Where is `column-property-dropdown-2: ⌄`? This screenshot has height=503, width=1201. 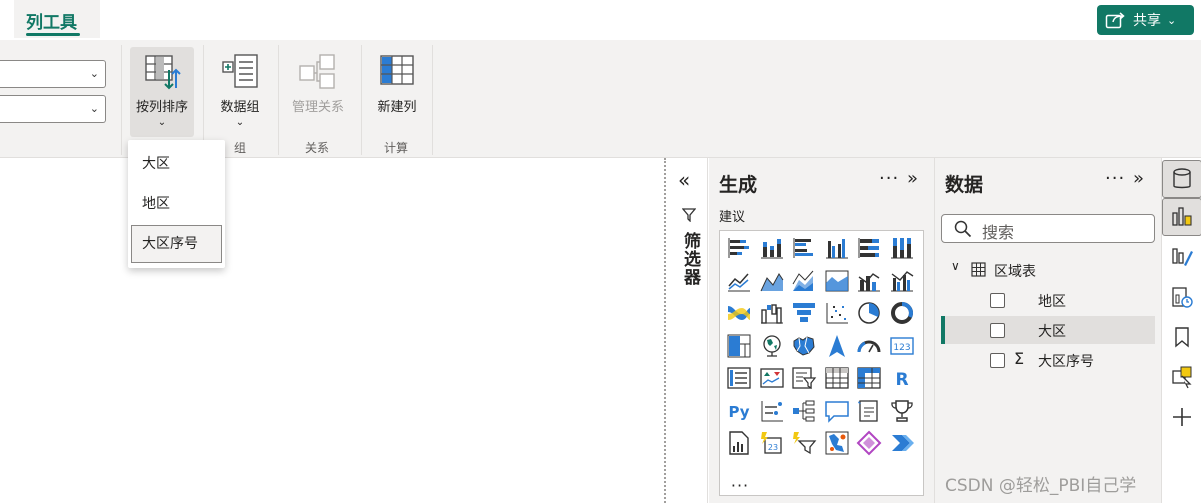
column-property-dropdown-2: ⌄ is located at coordinates (53, 109).